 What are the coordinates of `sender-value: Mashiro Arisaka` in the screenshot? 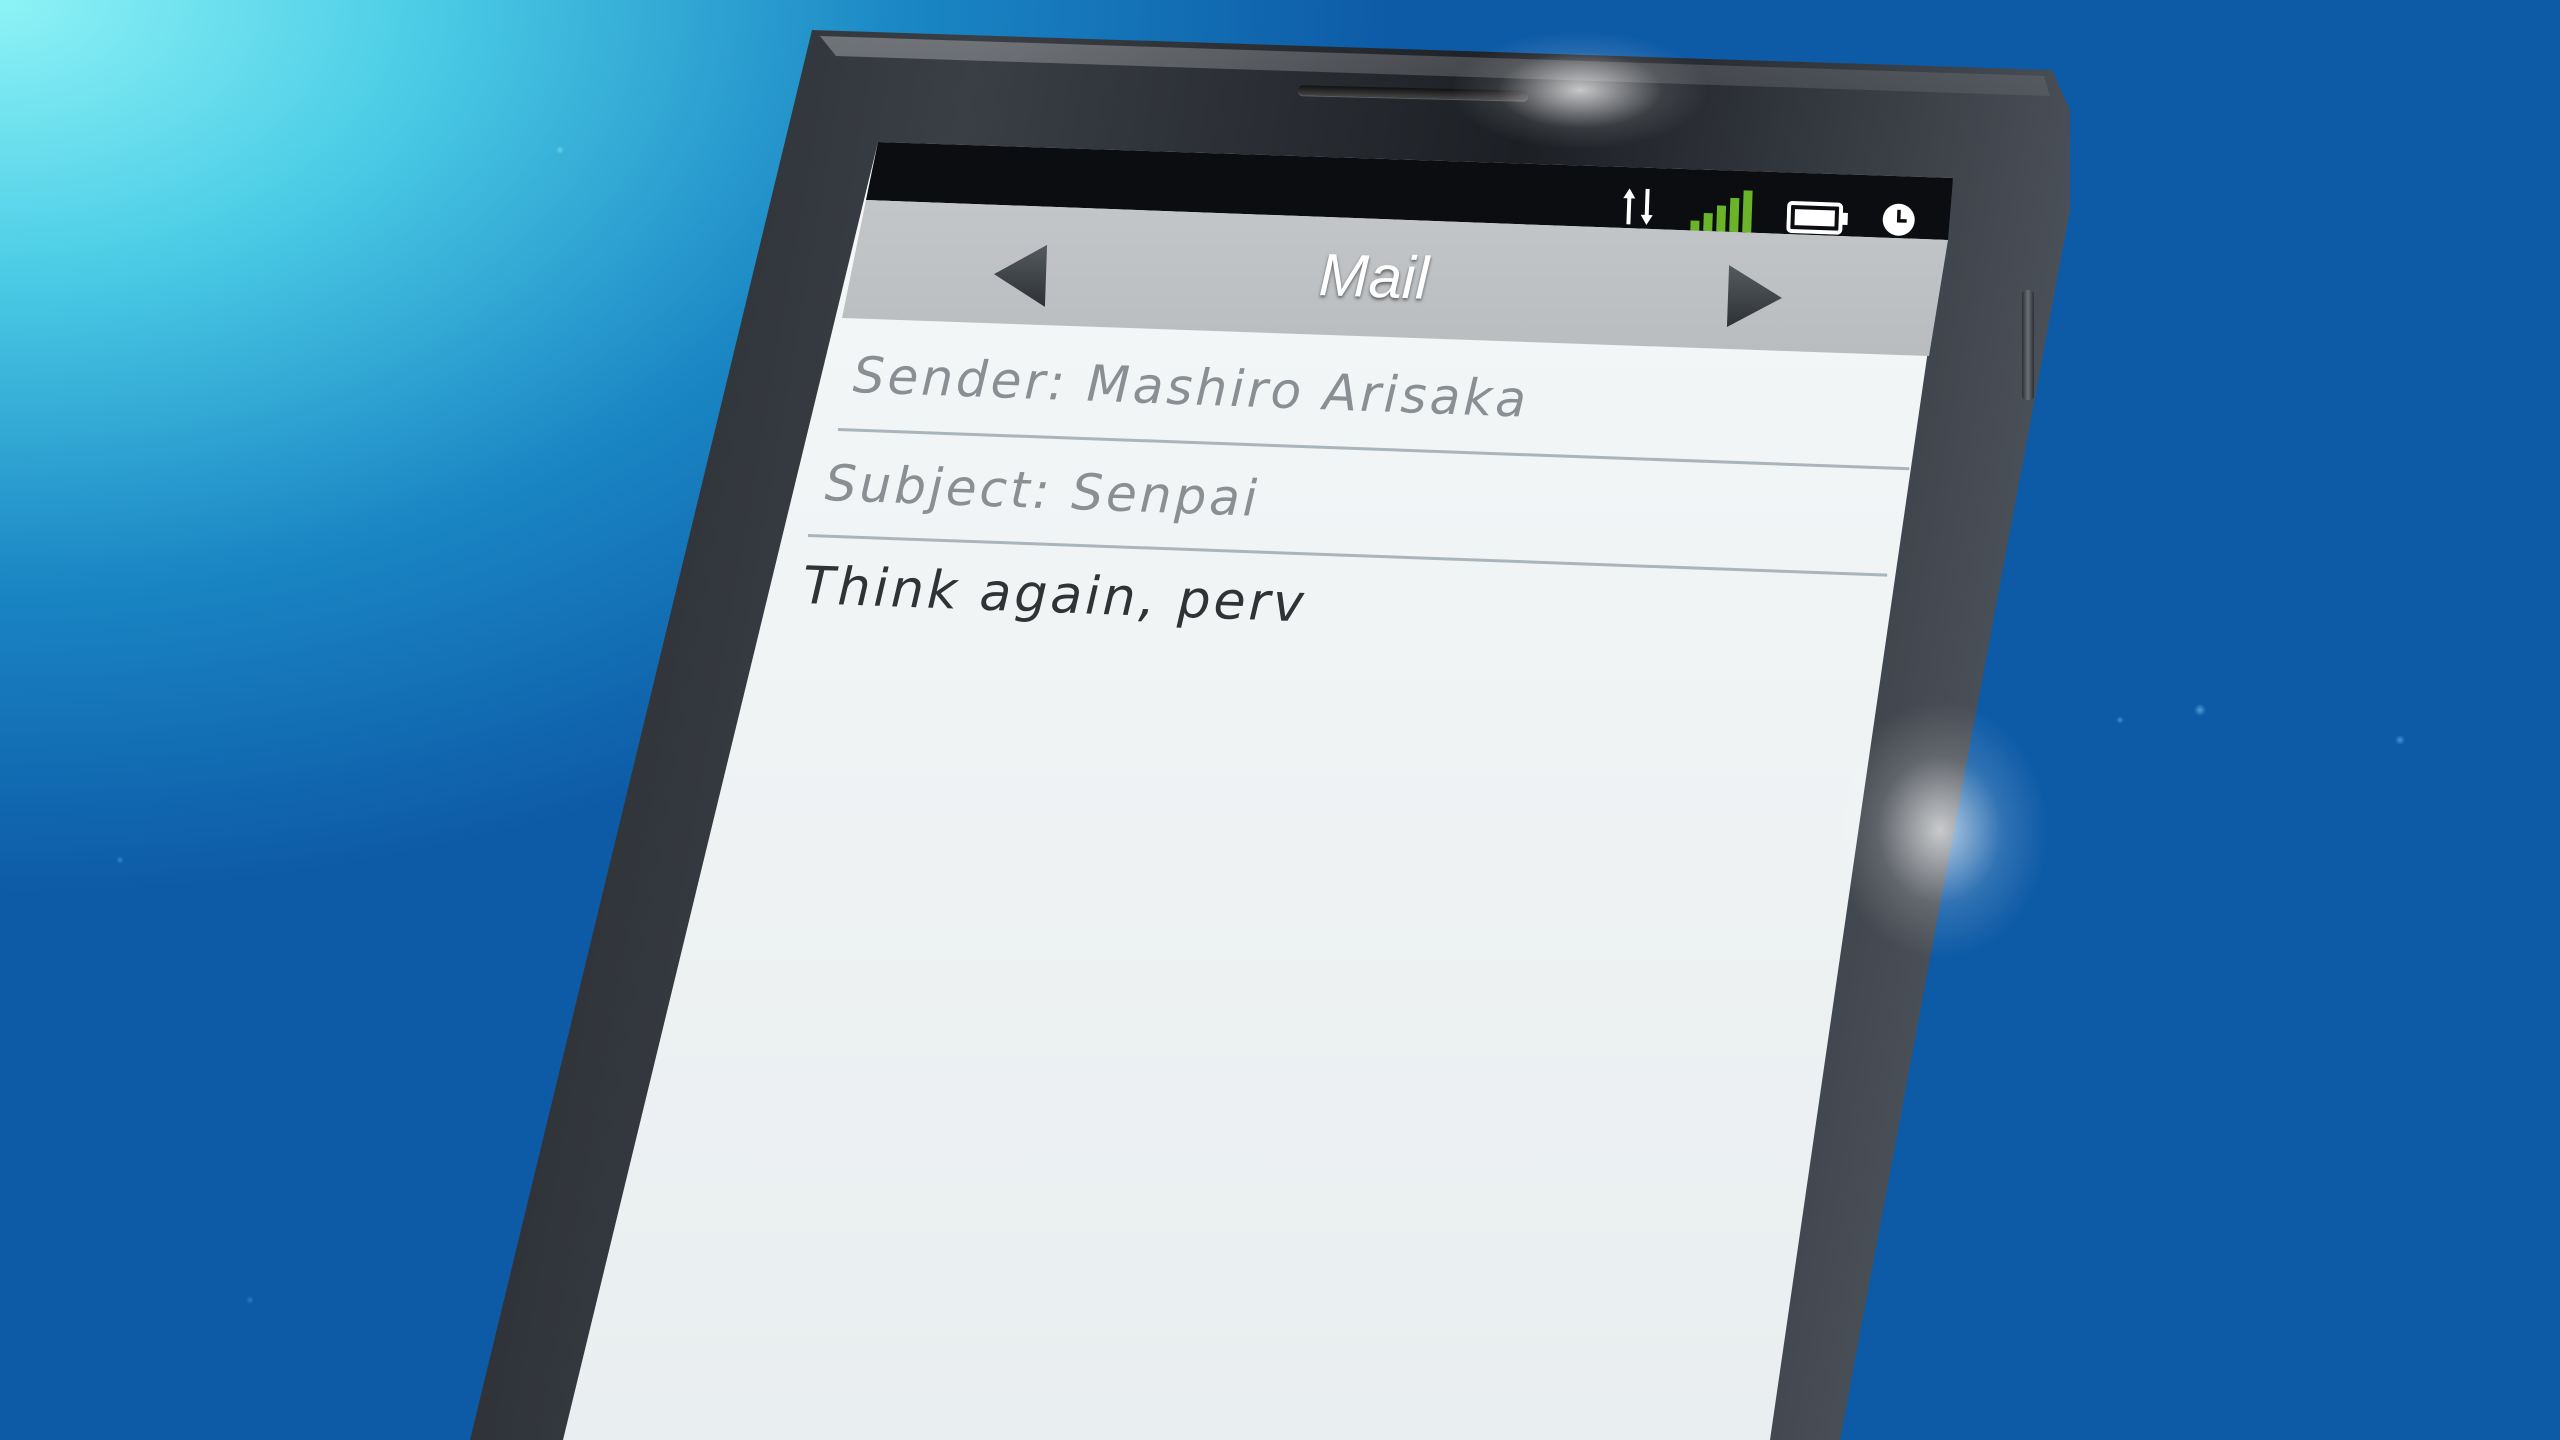 It's located at (1307, 391).